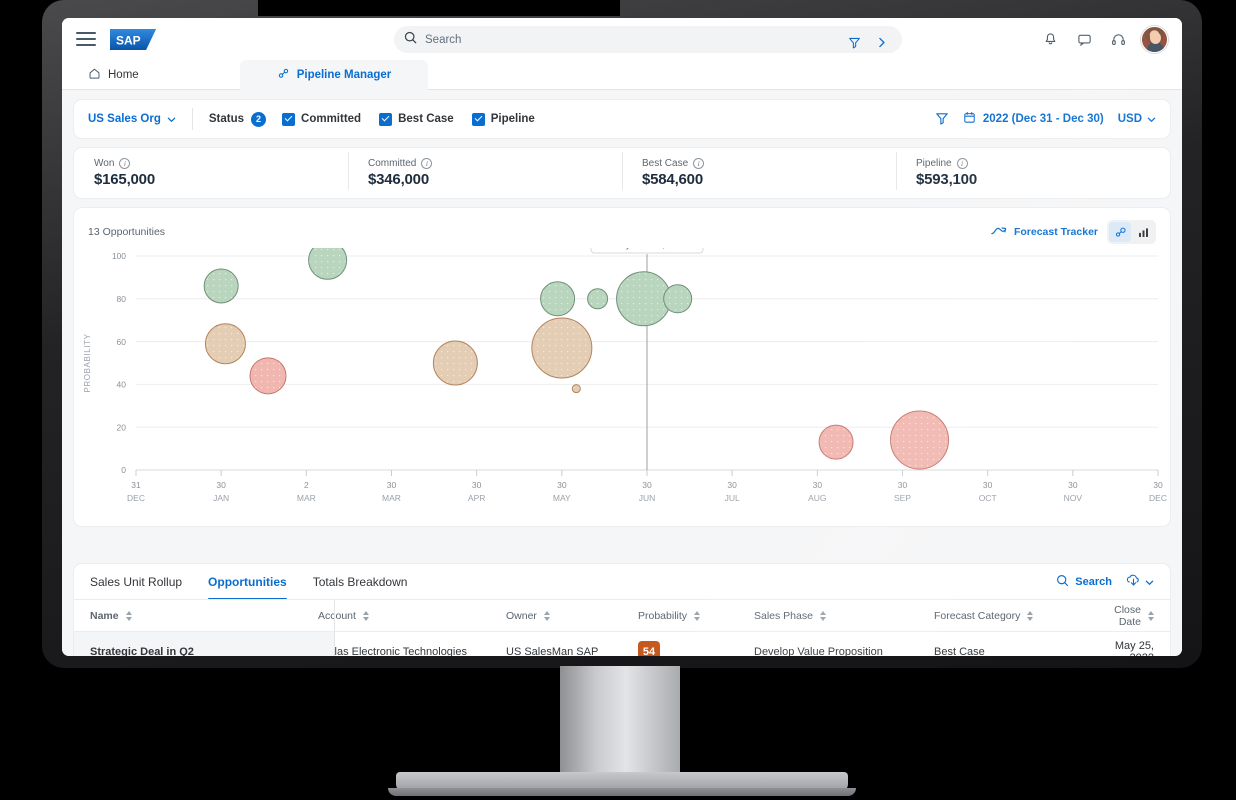 The height and width of the screenshot is (800, 1236). What do you see at coordinates (337, 616) in the screenshot?
I see `column-label-account: Account` at bounding box center [337, 616].